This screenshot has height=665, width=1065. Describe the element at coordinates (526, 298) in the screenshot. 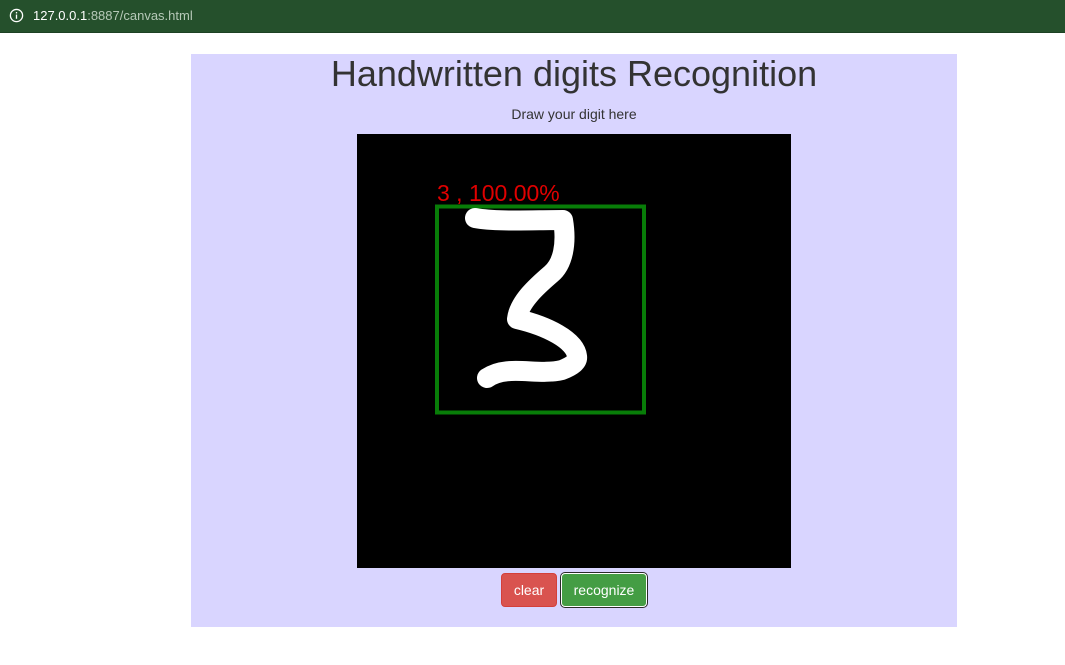

I see `handwritten-digit-stroke` at that location.